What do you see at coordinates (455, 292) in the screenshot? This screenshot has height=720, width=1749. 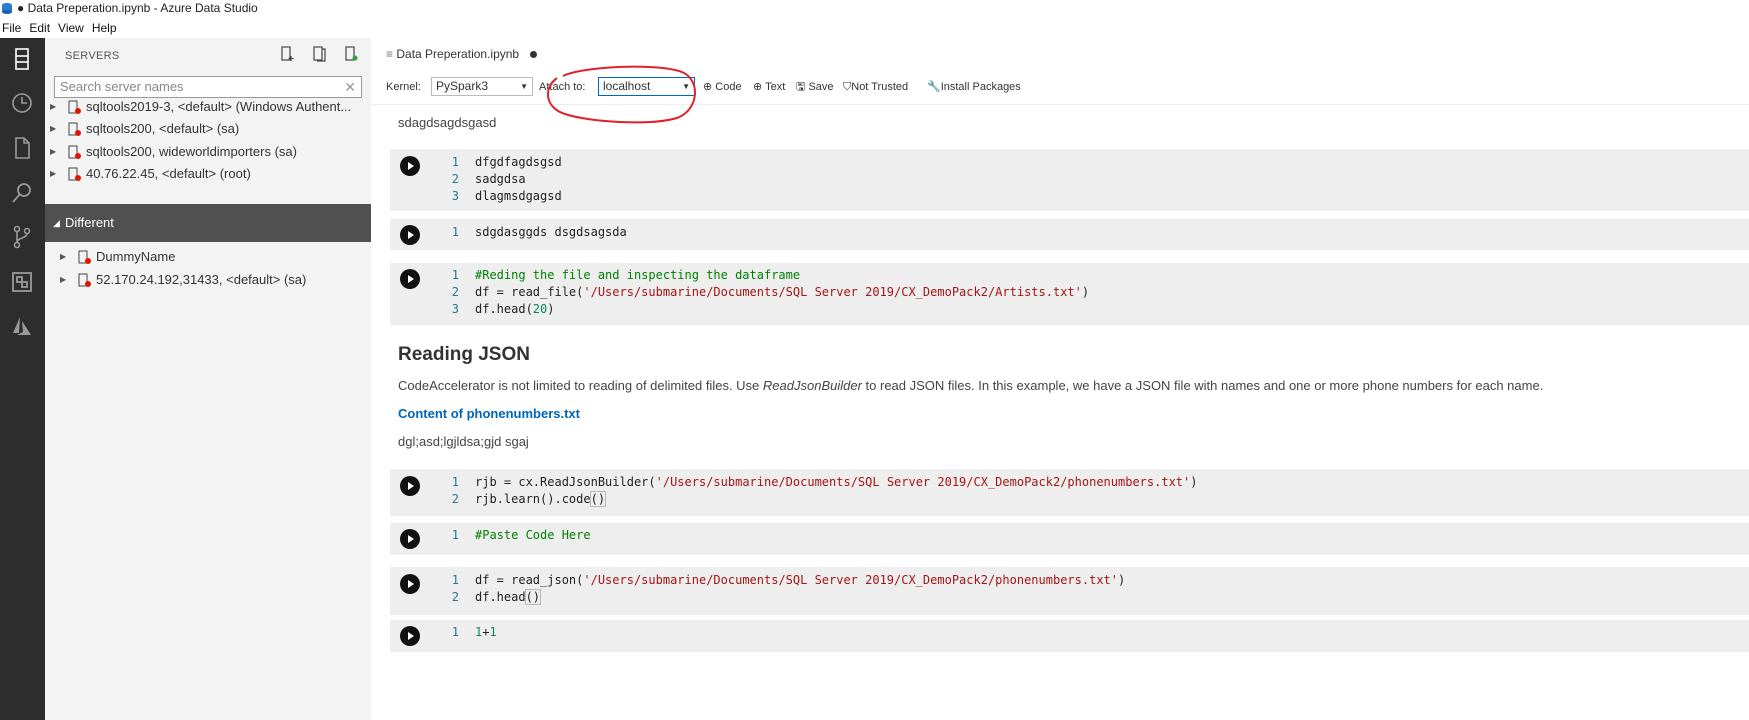 I see `line-number: 2` at bounding box center [455, 292].